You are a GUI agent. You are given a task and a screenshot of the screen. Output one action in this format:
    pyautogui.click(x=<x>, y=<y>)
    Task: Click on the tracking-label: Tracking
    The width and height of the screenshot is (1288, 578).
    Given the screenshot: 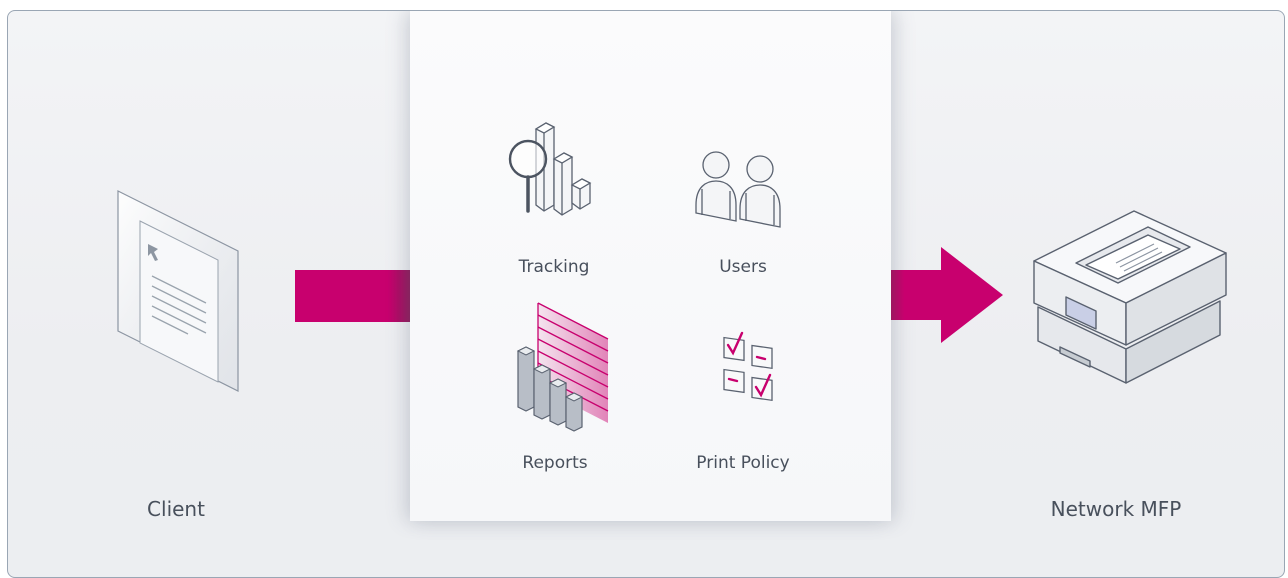 What is the action you would take?
    pyautogui.click(x=554, y=267)
    